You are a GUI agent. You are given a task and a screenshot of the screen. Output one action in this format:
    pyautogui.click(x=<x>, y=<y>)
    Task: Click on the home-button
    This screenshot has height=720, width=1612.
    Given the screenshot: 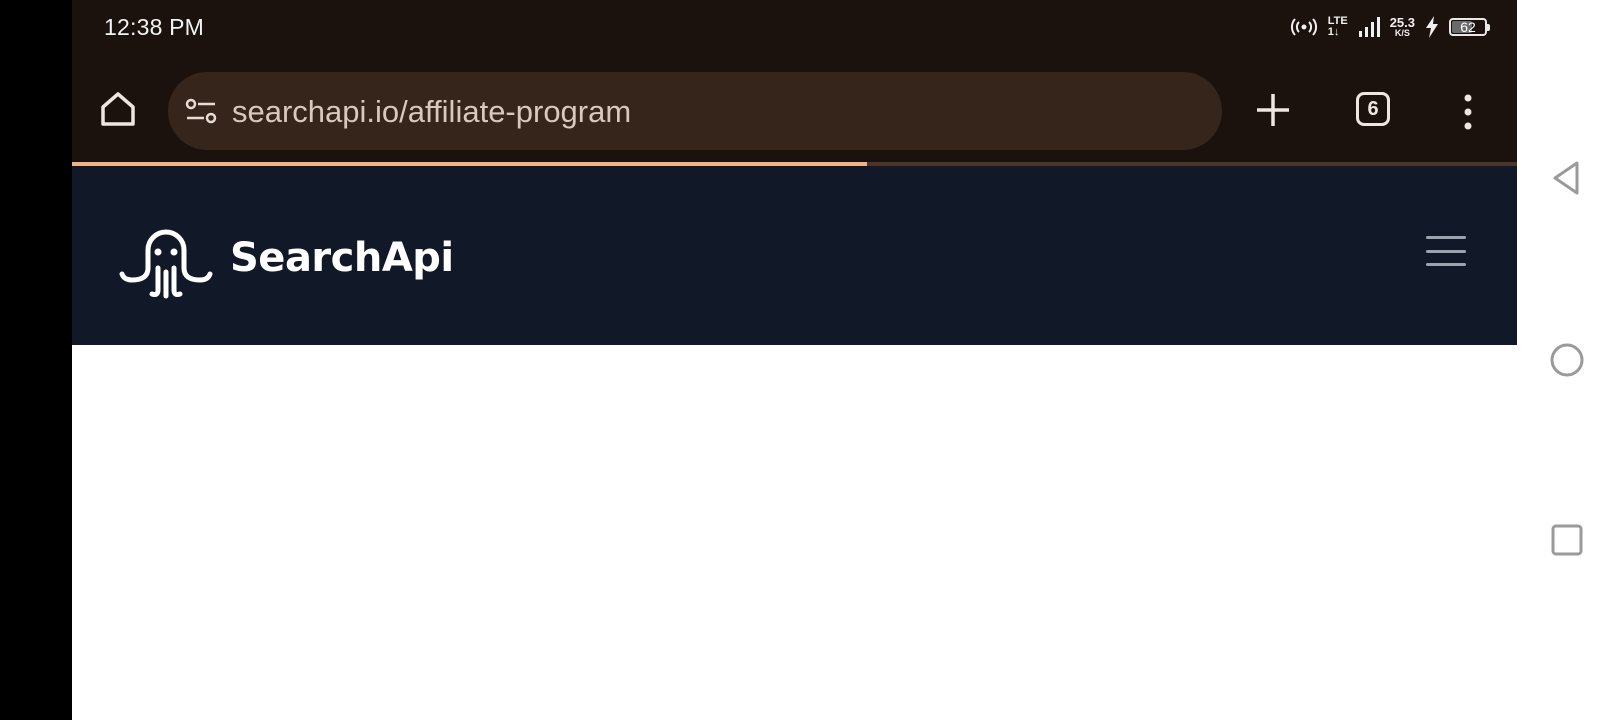 What is the action you would take?
    pyautogui.click(x=118, y=109)
    